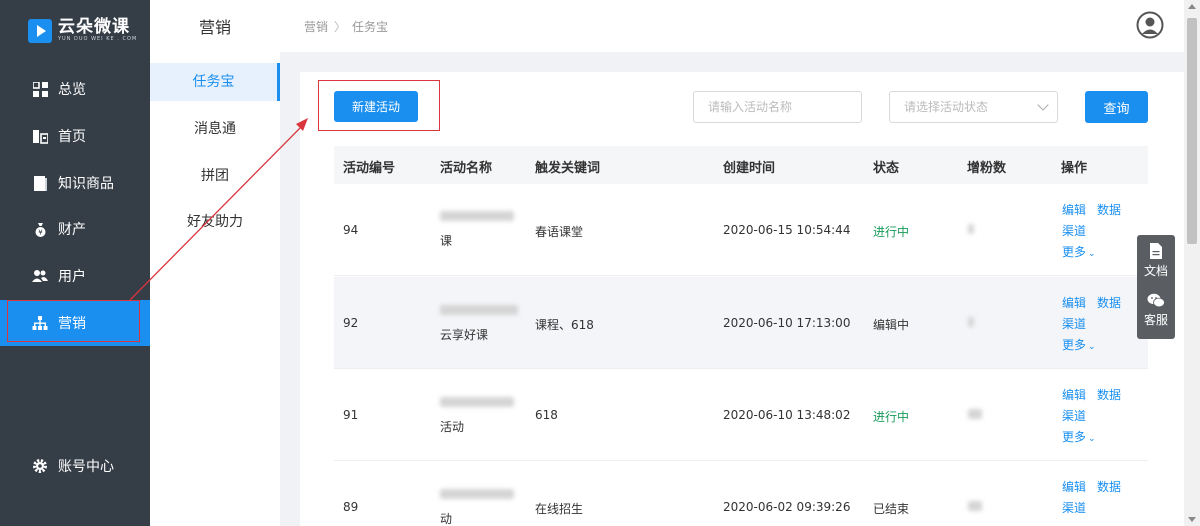 The width and height of the screenshot is (1200, 526). I want to click on sidebar-item-account: 账号中心, so click(75, 466).